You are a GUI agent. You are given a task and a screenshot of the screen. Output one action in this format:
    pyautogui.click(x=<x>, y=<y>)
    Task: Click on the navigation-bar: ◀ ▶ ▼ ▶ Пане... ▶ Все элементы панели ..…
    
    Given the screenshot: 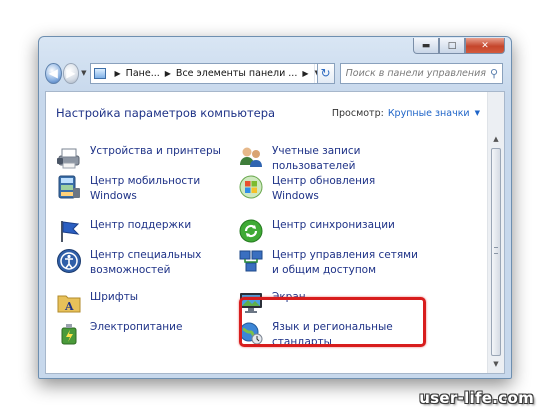 What is the action you would take?
    pyautogui.click(x=274, y=73)
    